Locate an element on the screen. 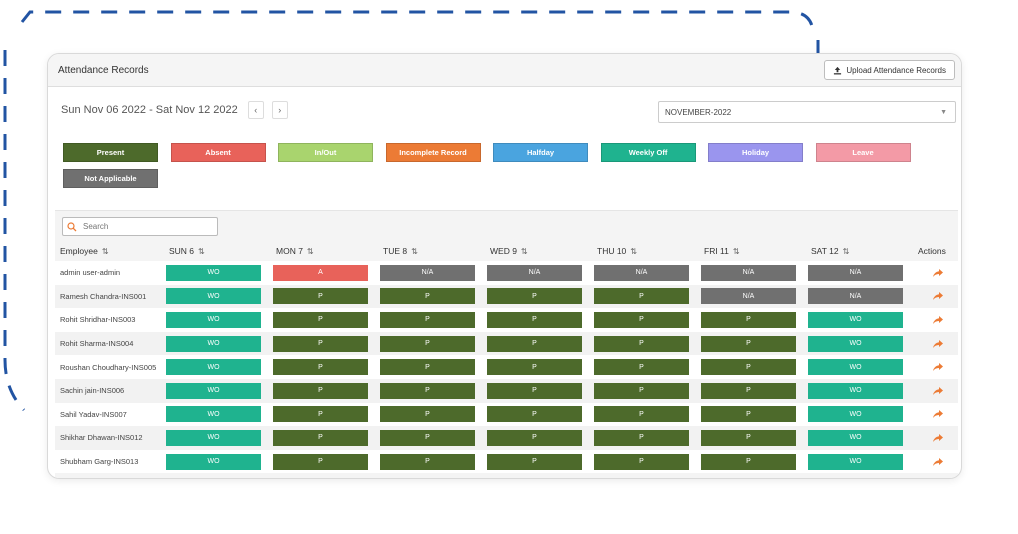 The width and height of the screenshot is (1018, 534). column-header: SAT 12 ⇅ is located at coordinates (859, 250).